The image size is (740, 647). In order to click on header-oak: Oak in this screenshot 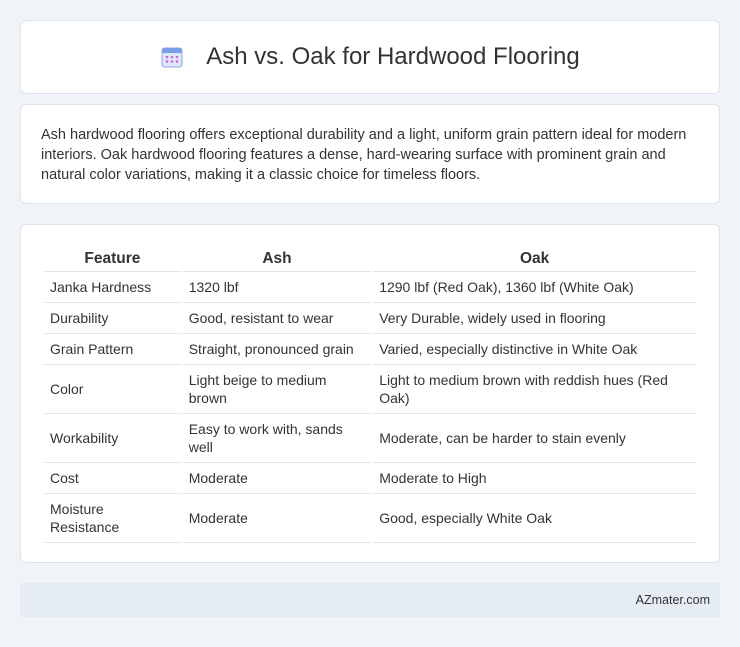, I will do `click(534, 259)`.